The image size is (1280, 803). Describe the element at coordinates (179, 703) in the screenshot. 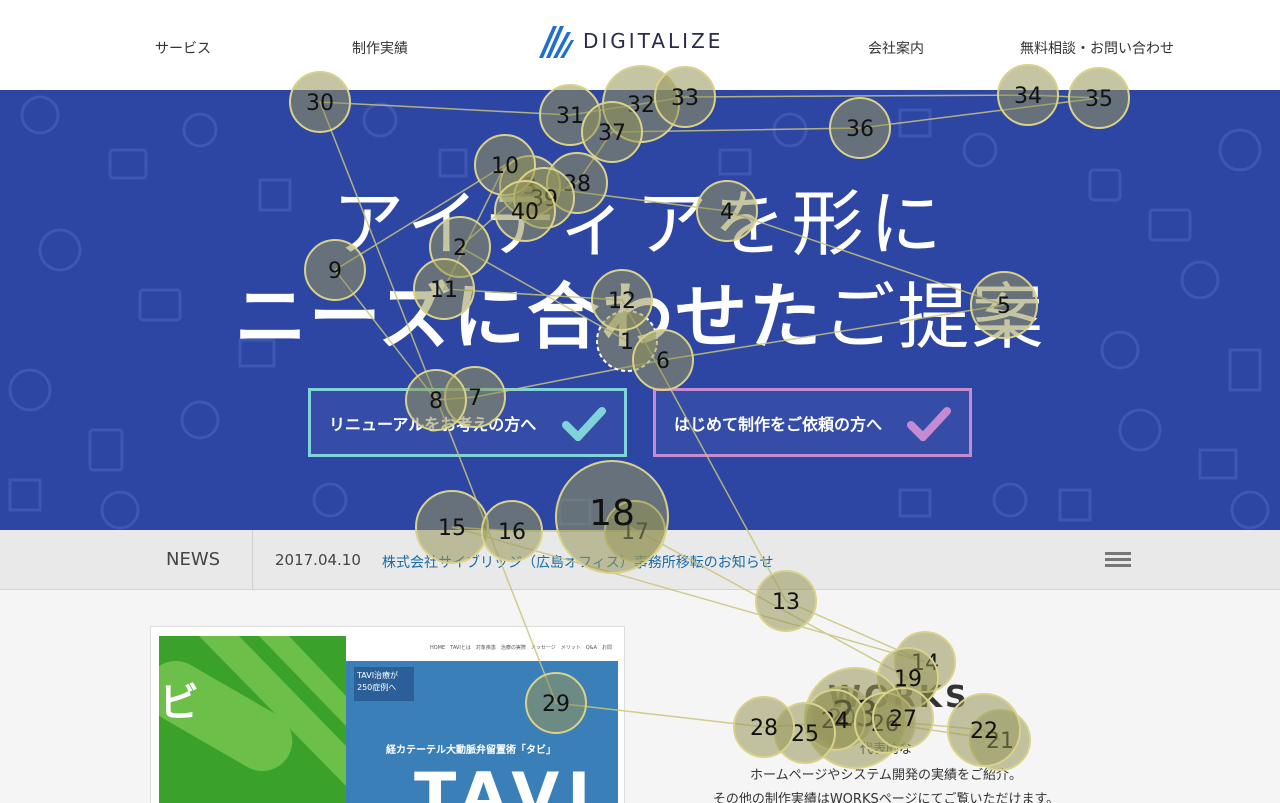

I see `svg-text: ビ` at that location.